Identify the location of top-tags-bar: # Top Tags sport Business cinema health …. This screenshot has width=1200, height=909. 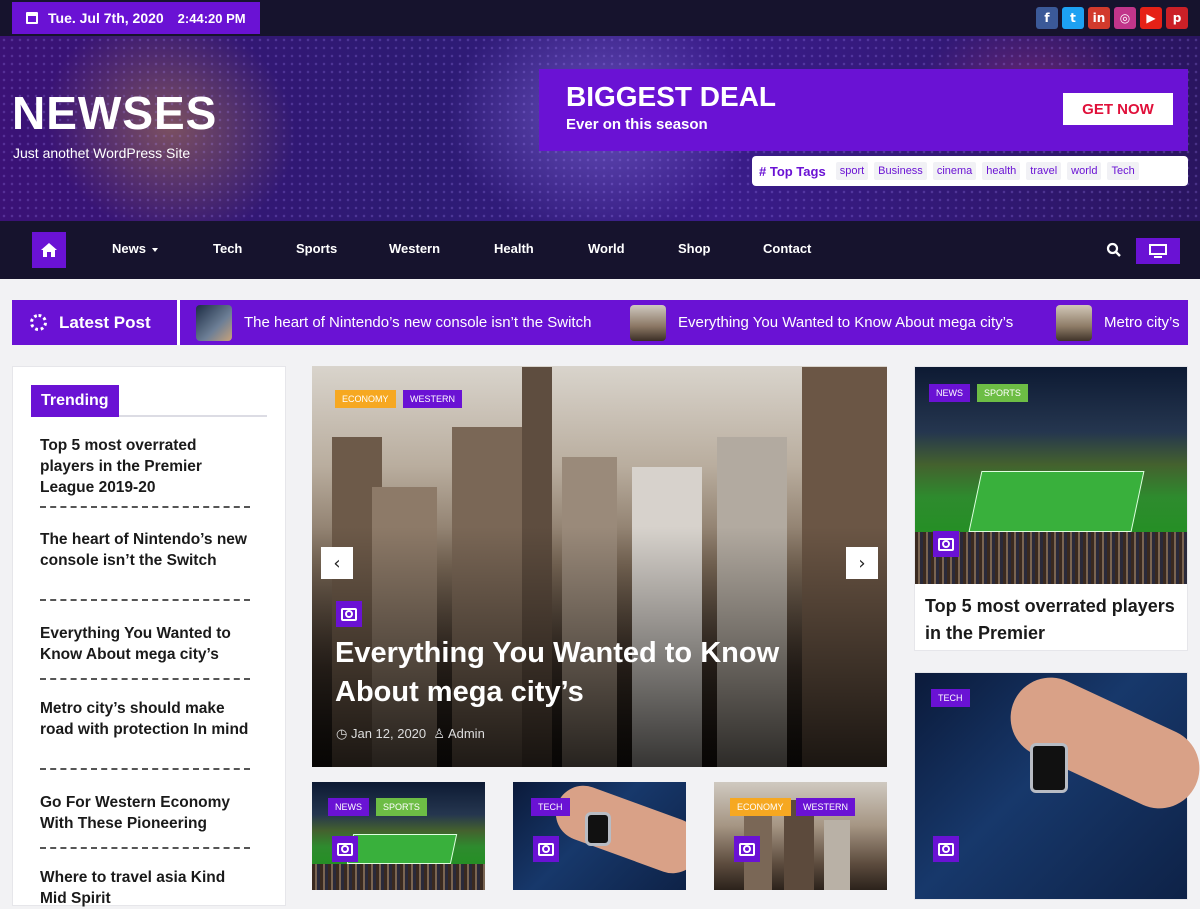
(970, 171).